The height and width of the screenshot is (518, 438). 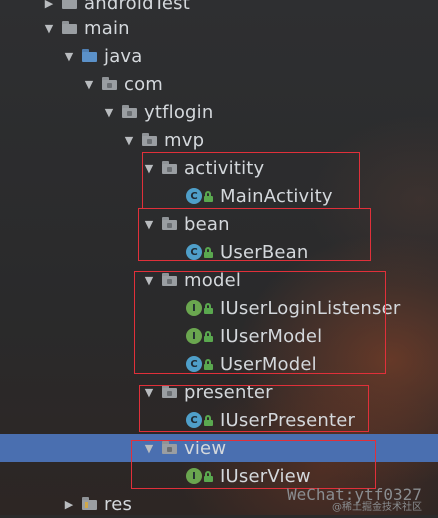 I want to click on tree-row-com: ▼ com, so click(x=219, y=84).